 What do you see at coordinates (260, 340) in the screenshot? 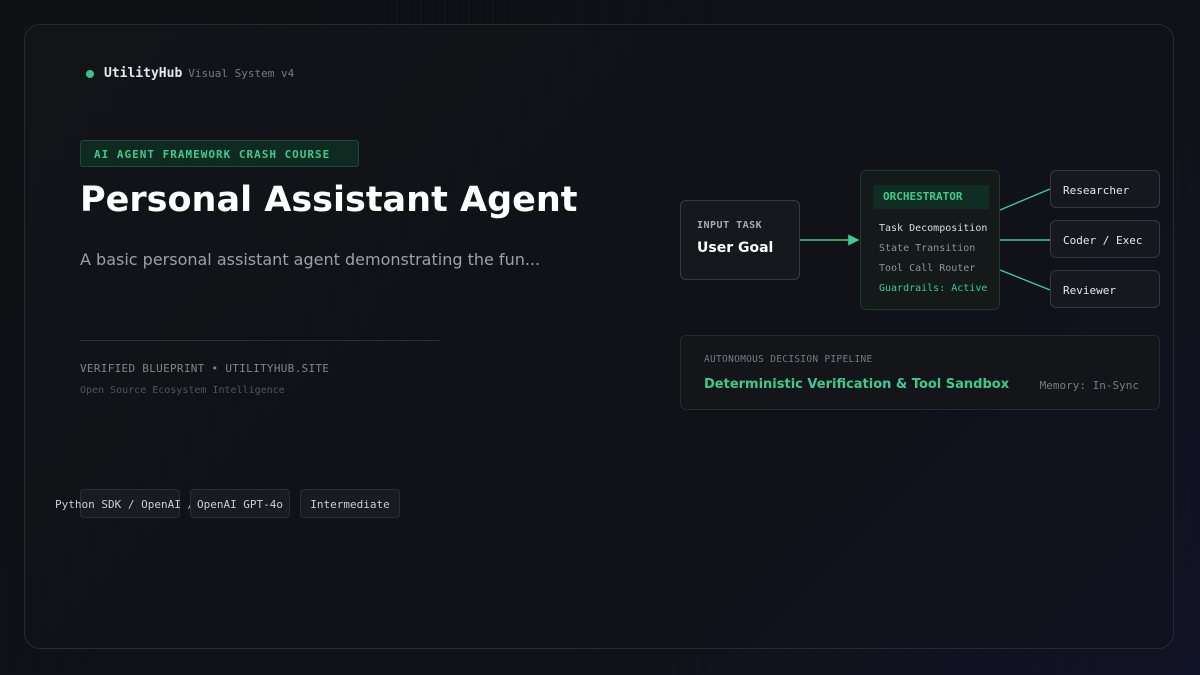
I see `divider` at bounding box center [260, 340].